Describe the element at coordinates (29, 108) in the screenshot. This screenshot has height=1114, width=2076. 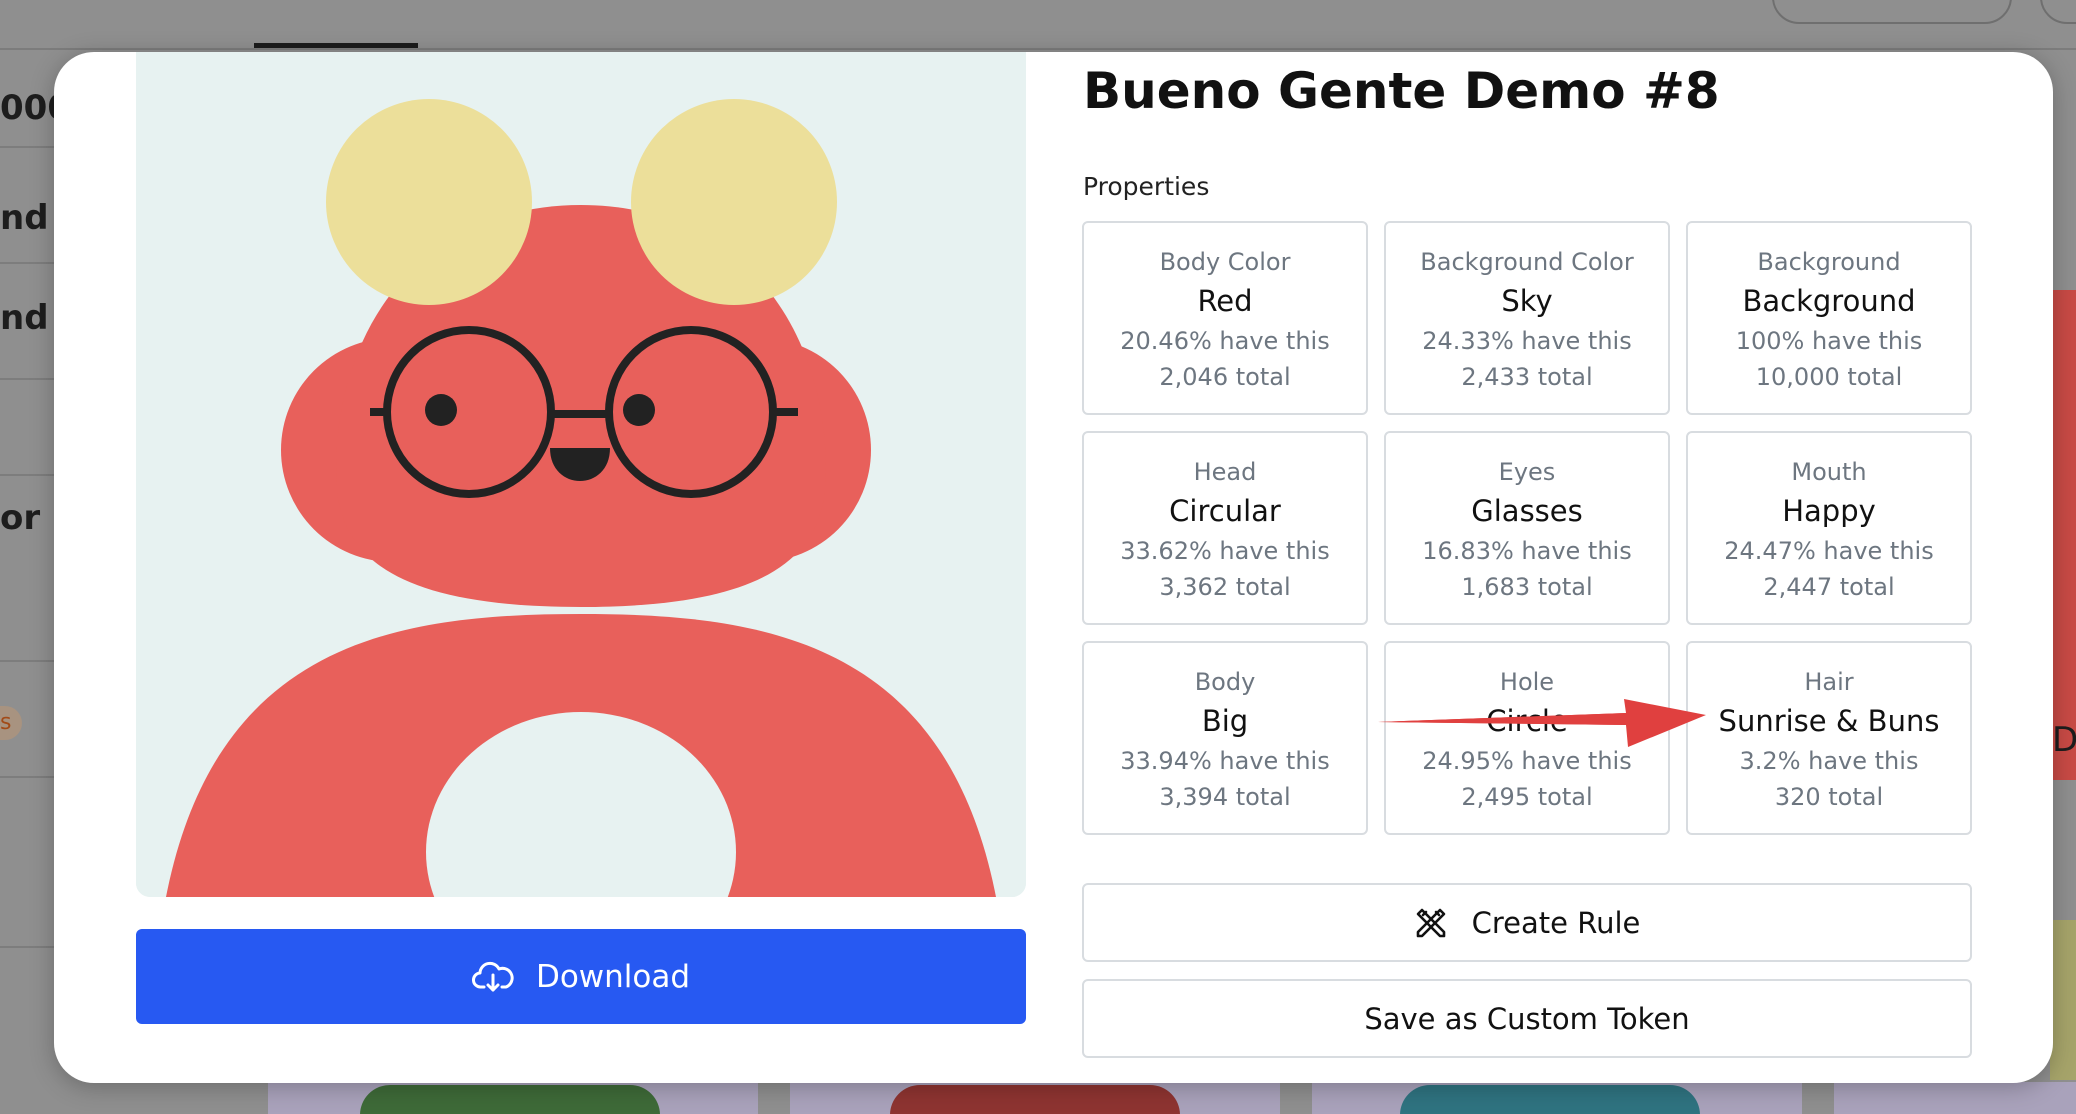
I see `background-sidebar-text: 000` at that location.